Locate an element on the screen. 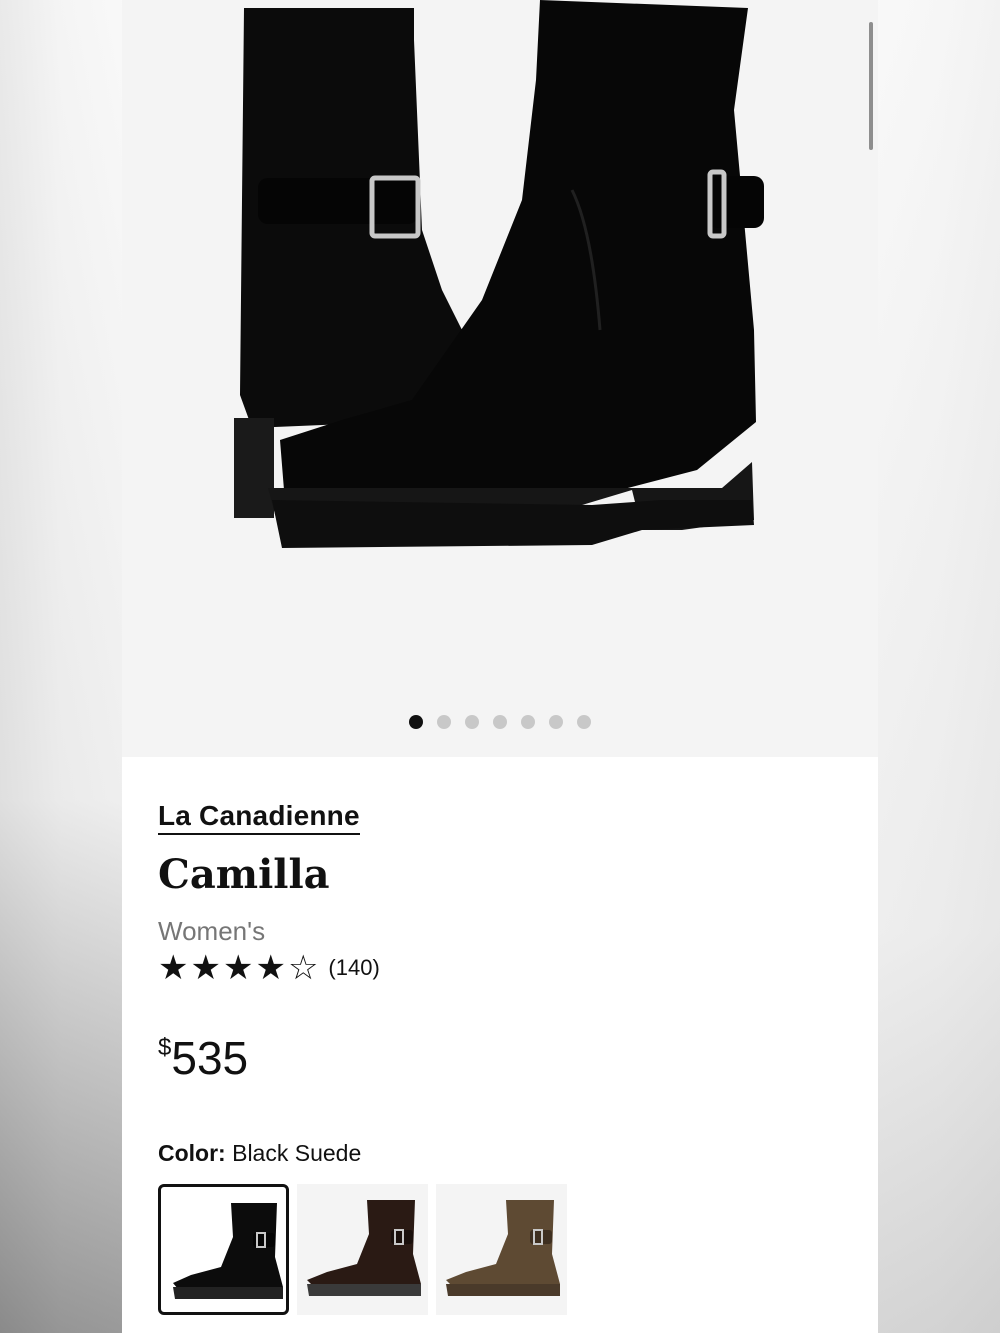 The height and width of the screenshot is (1333, 1000). review-count: (140) is located at coordinates (353, 968).